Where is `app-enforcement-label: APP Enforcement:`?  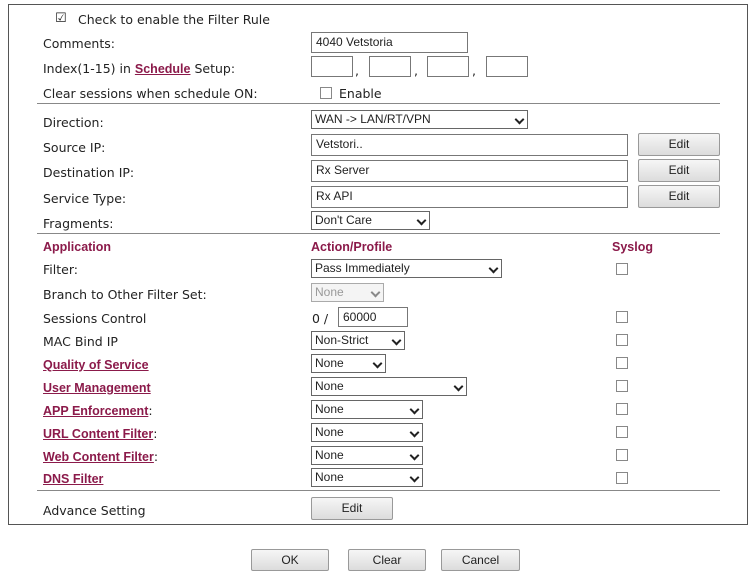
app-enforcement-label: APP Enforcement: is located at coordinates (98, 410).